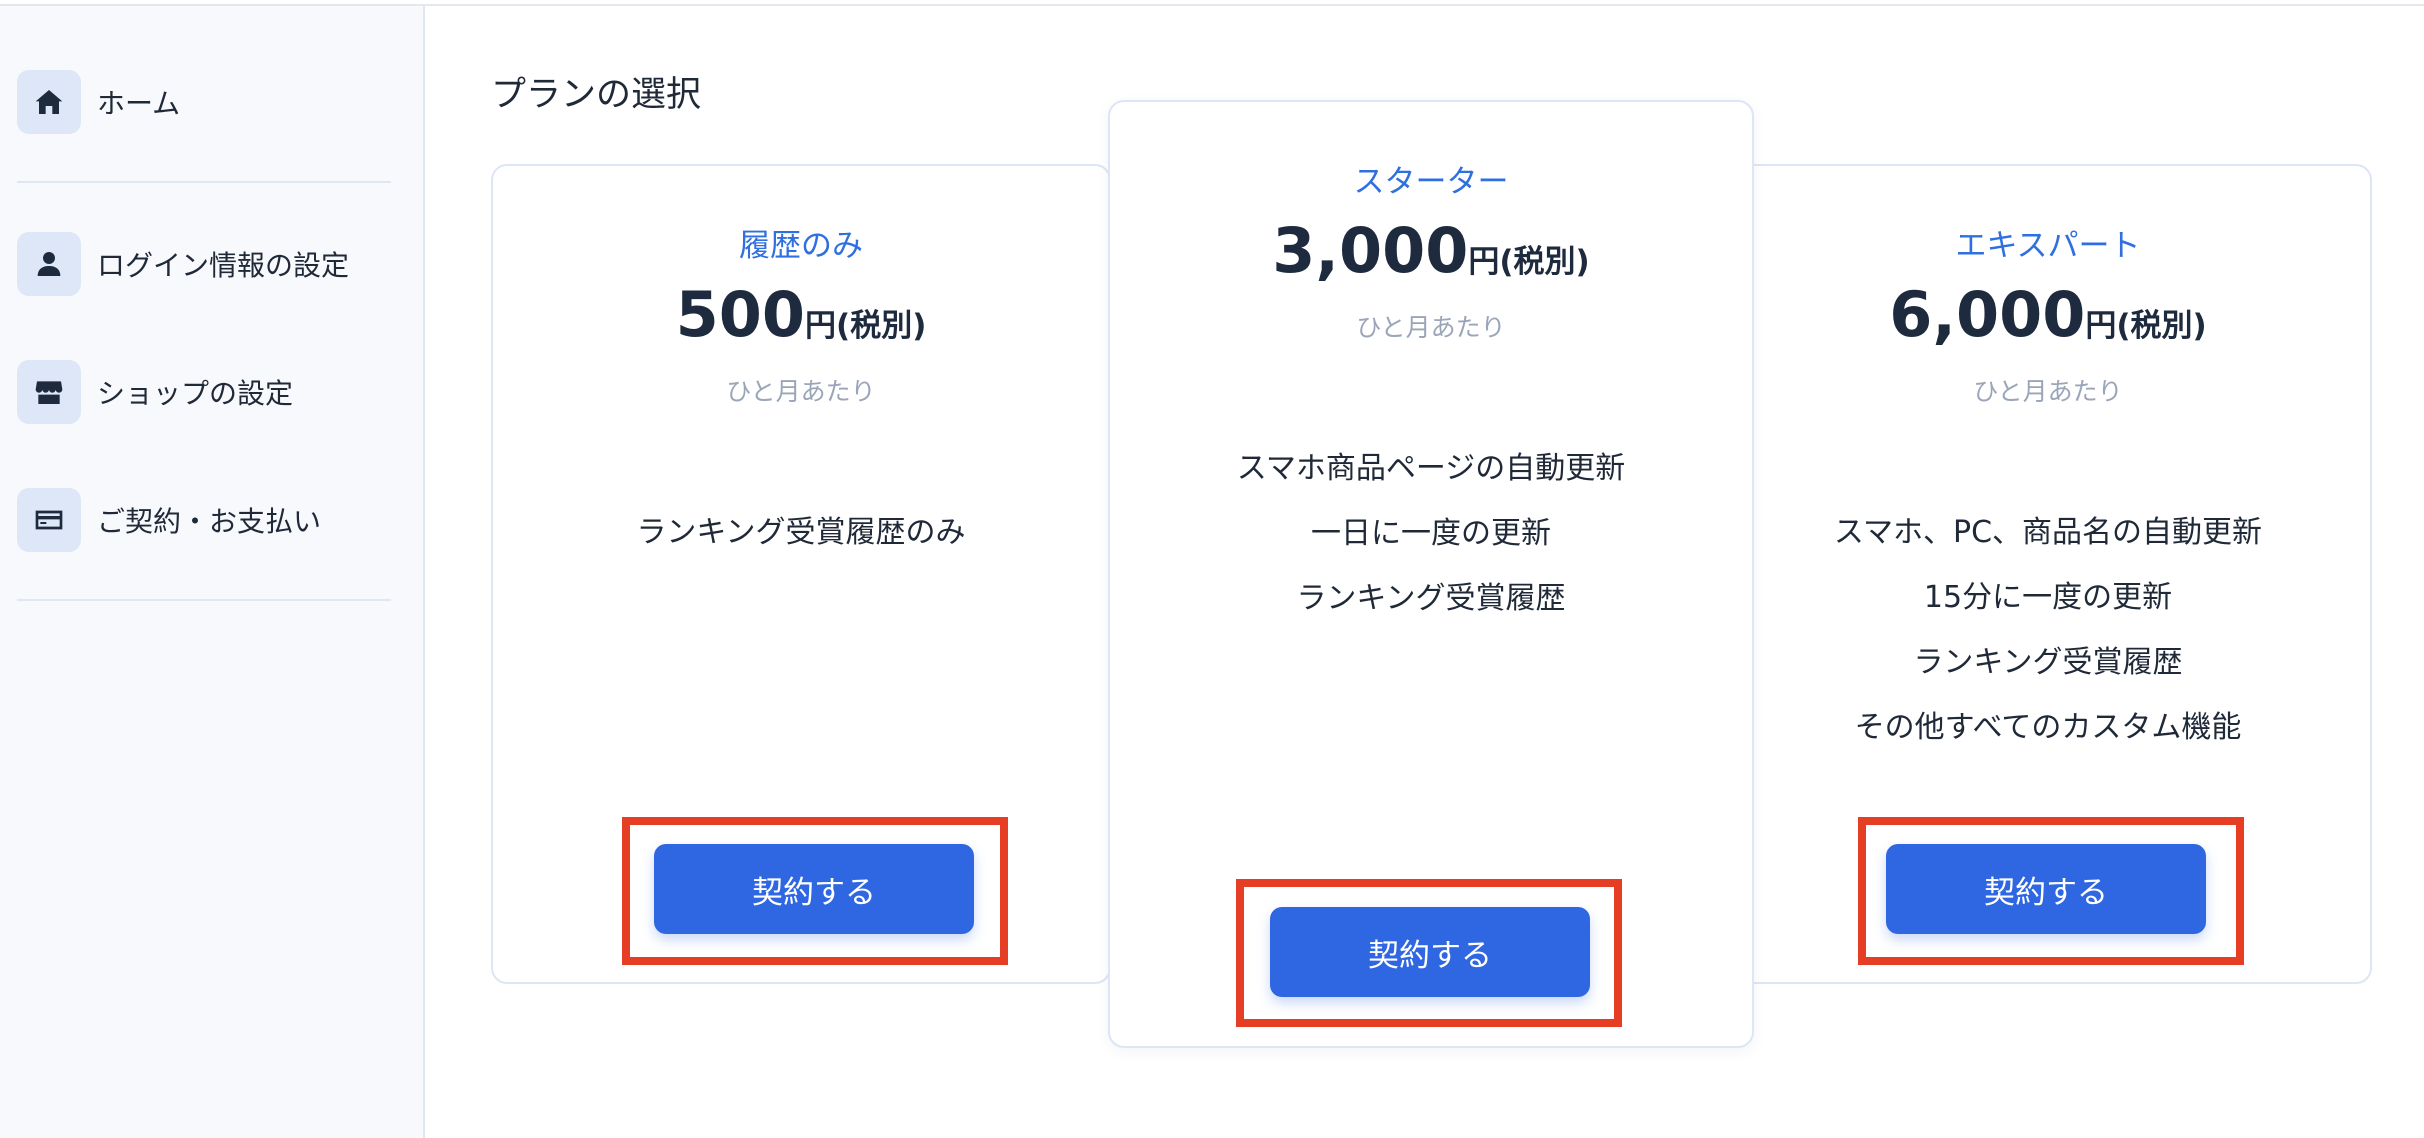 This screenshot has width=2424, height=1138. What do you see at coordinates (209, 521) in the screenshot?
I see `sidebar-item-label: ご契約・お支払い` at bounding box center [209, 521].